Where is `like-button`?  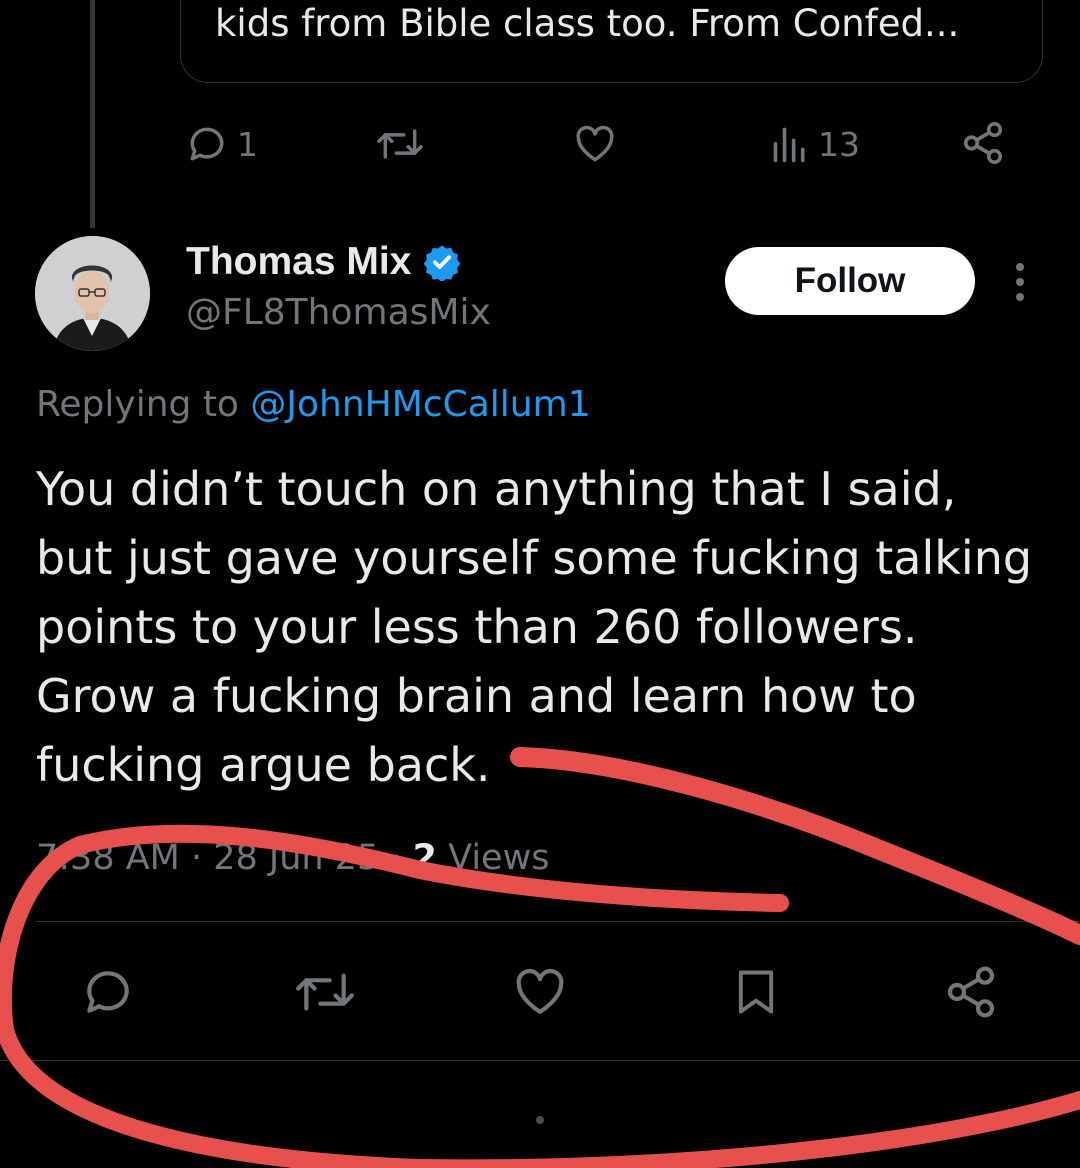 like-button is located at coordinates (540, 992).